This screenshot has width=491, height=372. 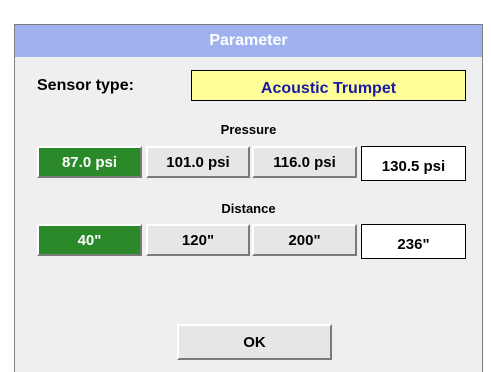 I want to click on distance-option-200: 200", so click(x=304, y=240).